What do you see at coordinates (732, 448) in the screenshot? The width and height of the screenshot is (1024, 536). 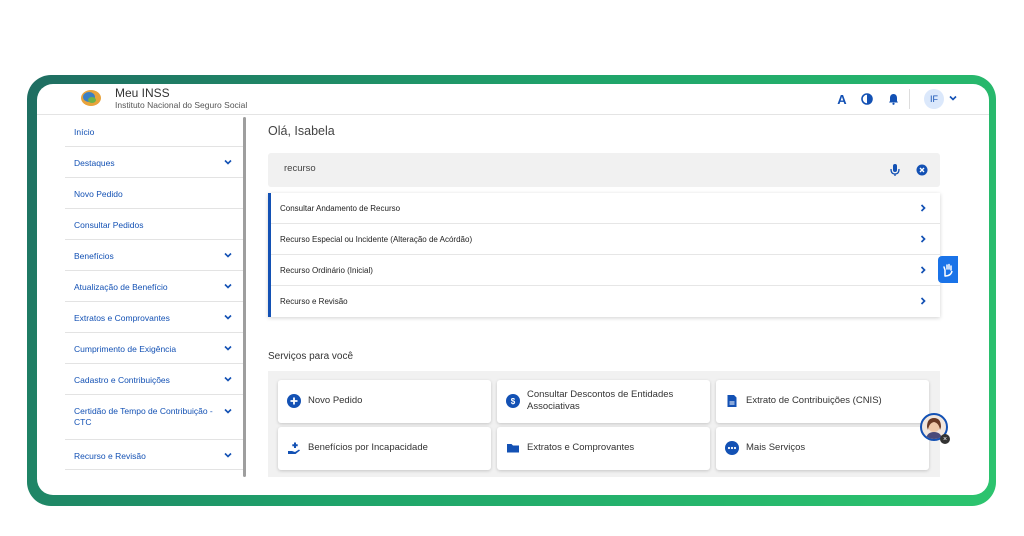 I see `more-icon` at bounding box center [732, 448].